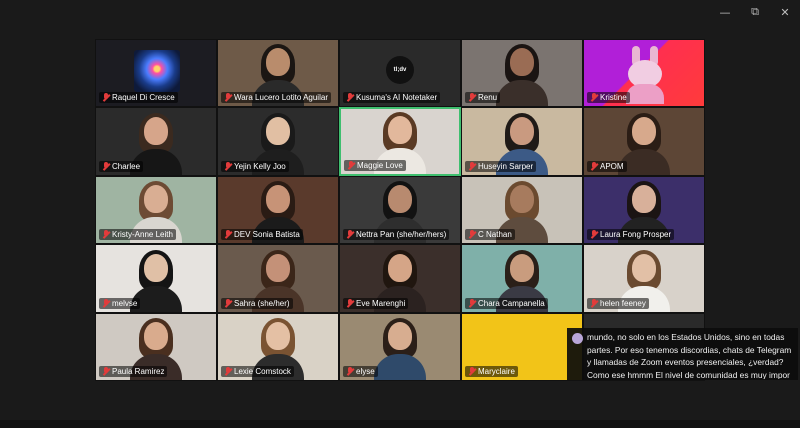 This screenshot has height=428, width=800. I want to click on participant-name: C Nathan, so click(495, 235).